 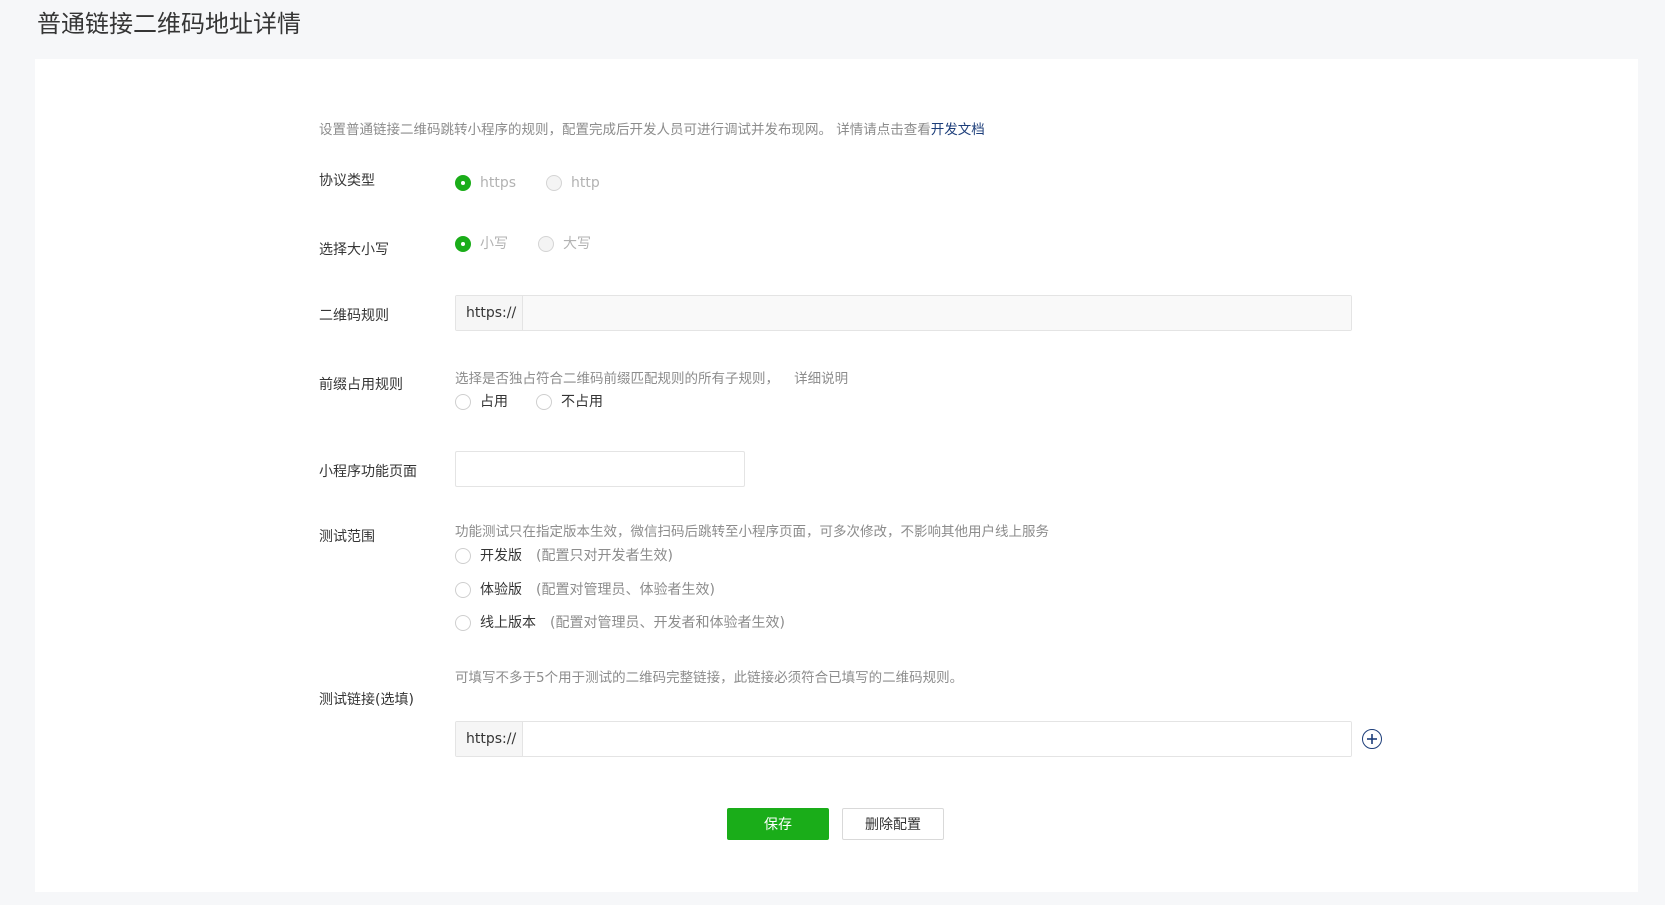 What do you see at coordinates (489, 739) in the screenshot?
I see `test-link-prefix: https://` at bounding box center [489, 739].